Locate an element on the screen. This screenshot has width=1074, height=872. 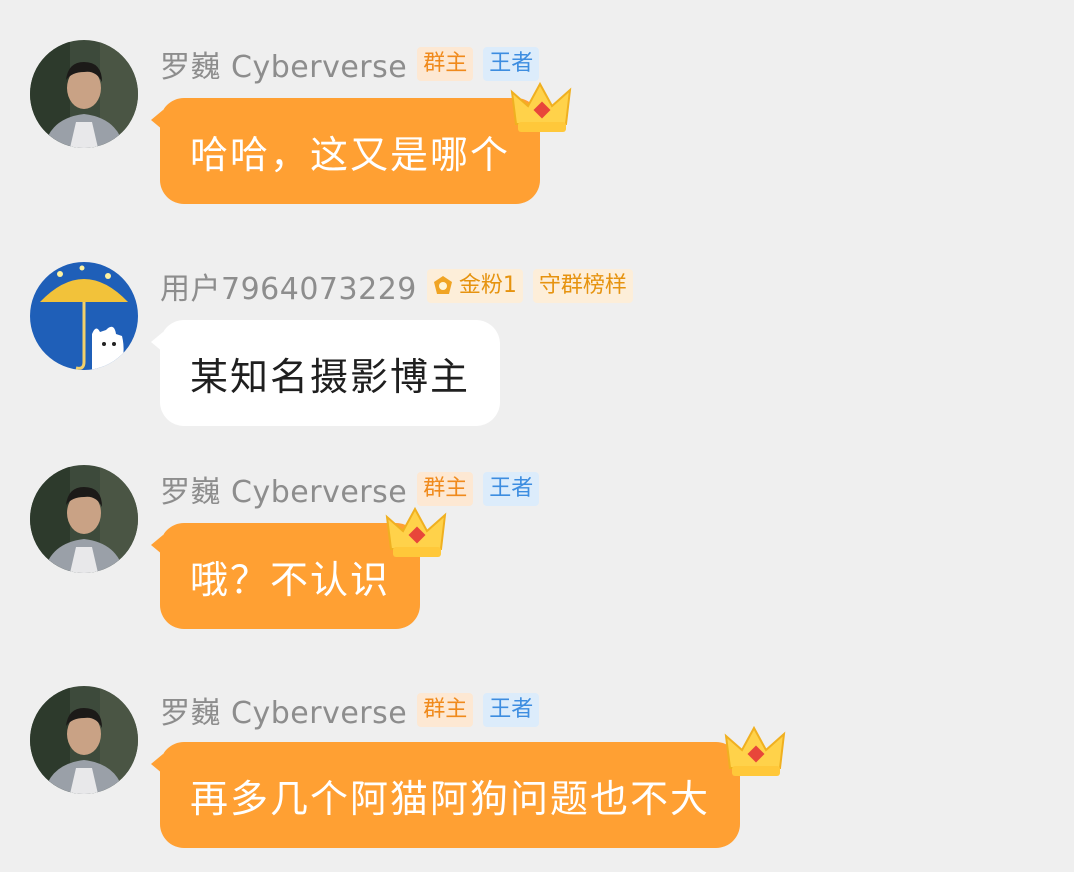
fan-medal-icon is located at coordinates (442, 285).